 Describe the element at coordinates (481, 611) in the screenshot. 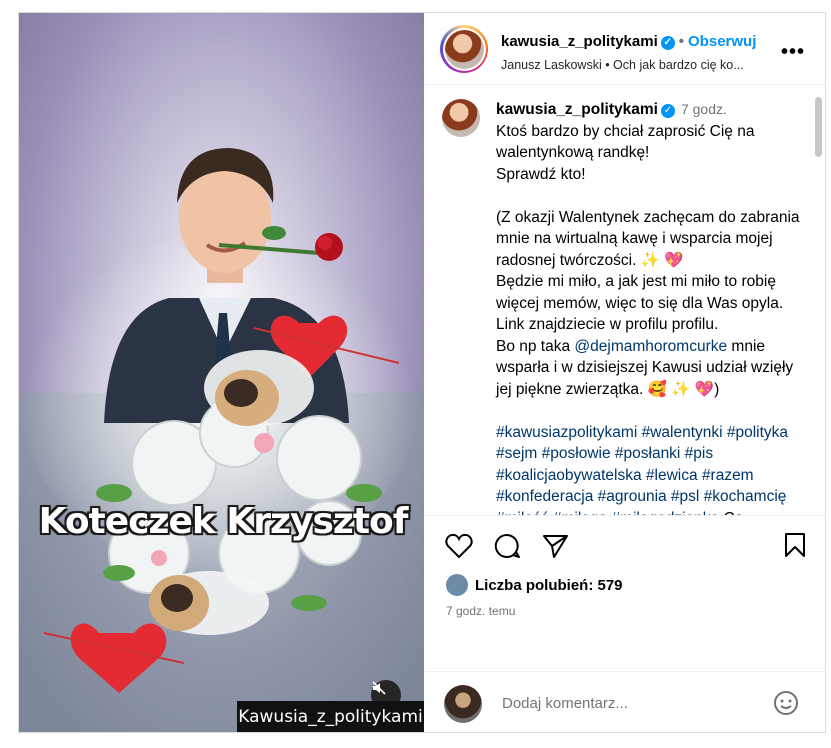

I see `post-age: 7 godz. temu` at that location.